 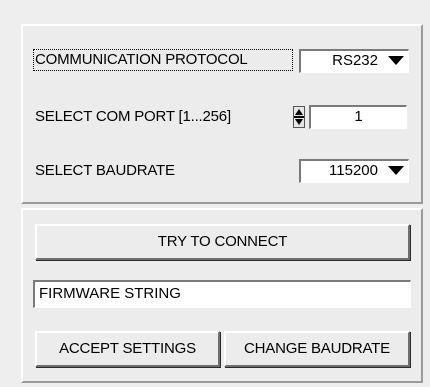 I want to click on protocol-select: RS232, so click(x=354, y=61).